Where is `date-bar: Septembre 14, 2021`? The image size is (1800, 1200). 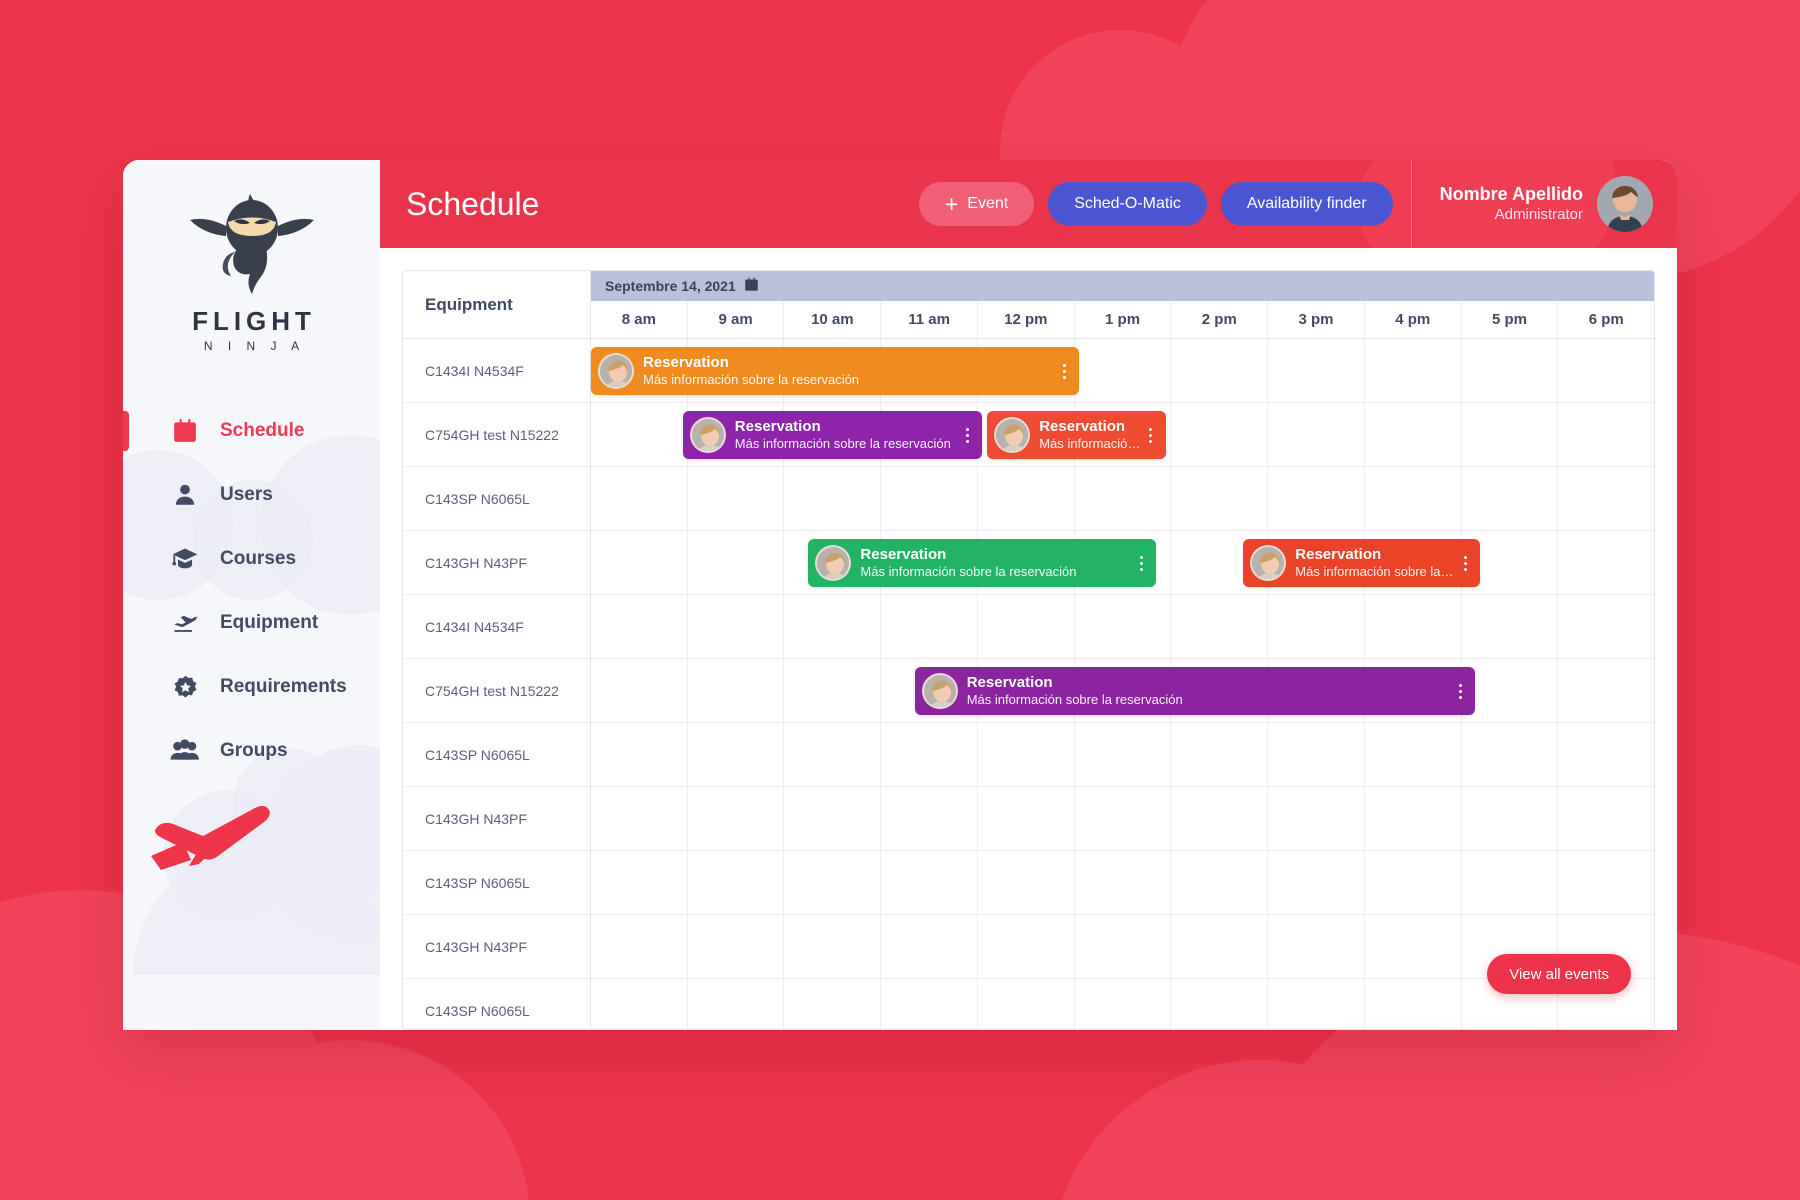 date-bar: Septembre 14, 2021 is located at coordinates (1122, 286).